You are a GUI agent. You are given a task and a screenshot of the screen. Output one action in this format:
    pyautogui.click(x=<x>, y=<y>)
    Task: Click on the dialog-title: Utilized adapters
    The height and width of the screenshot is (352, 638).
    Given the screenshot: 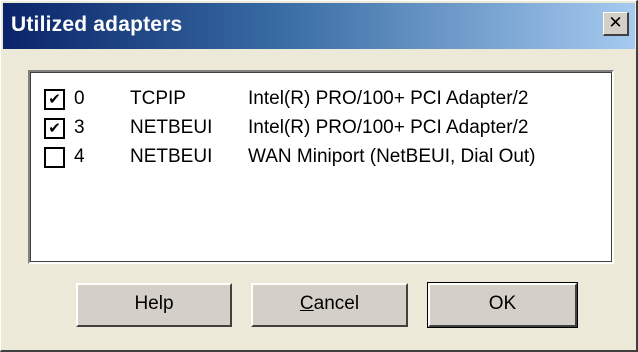 What is the action you would take?
    pyautogui.click(x=97, y=24)
    